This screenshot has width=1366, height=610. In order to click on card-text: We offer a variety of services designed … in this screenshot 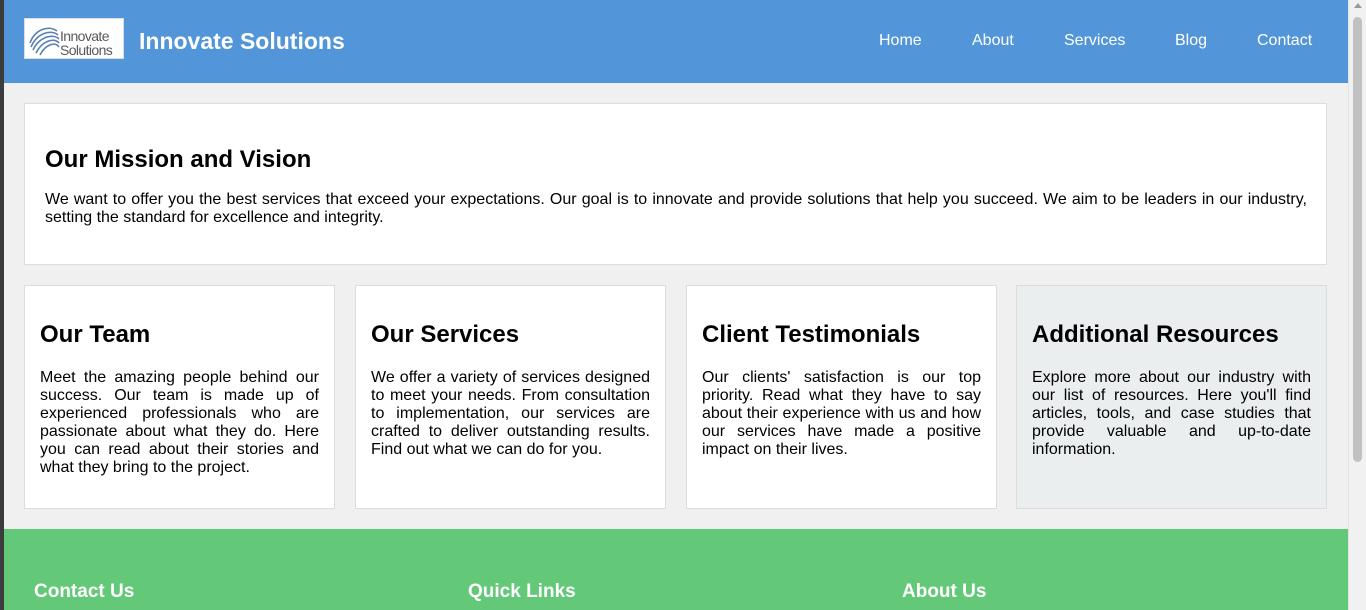, I will do `click(510, 413)`.